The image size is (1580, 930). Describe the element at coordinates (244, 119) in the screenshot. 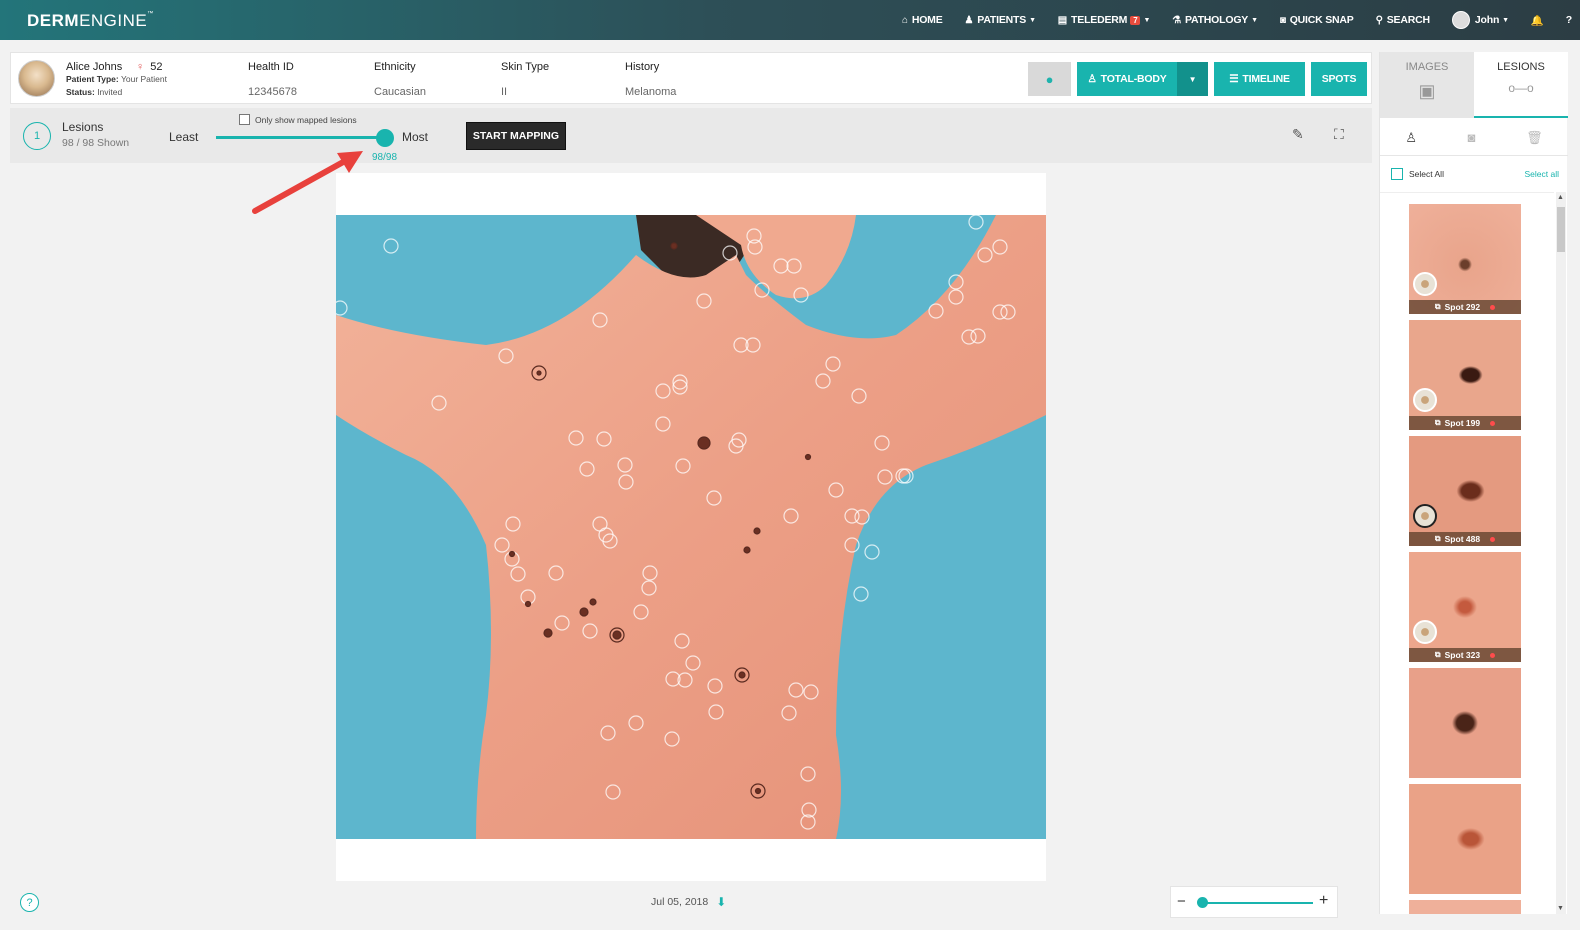

I see `checkbox-box` at that location.